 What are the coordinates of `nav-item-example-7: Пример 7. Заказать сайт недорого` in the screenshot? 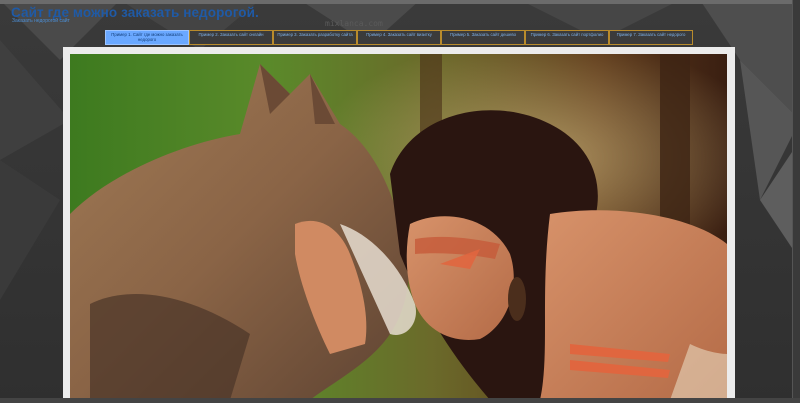 It's located at (651, 37).